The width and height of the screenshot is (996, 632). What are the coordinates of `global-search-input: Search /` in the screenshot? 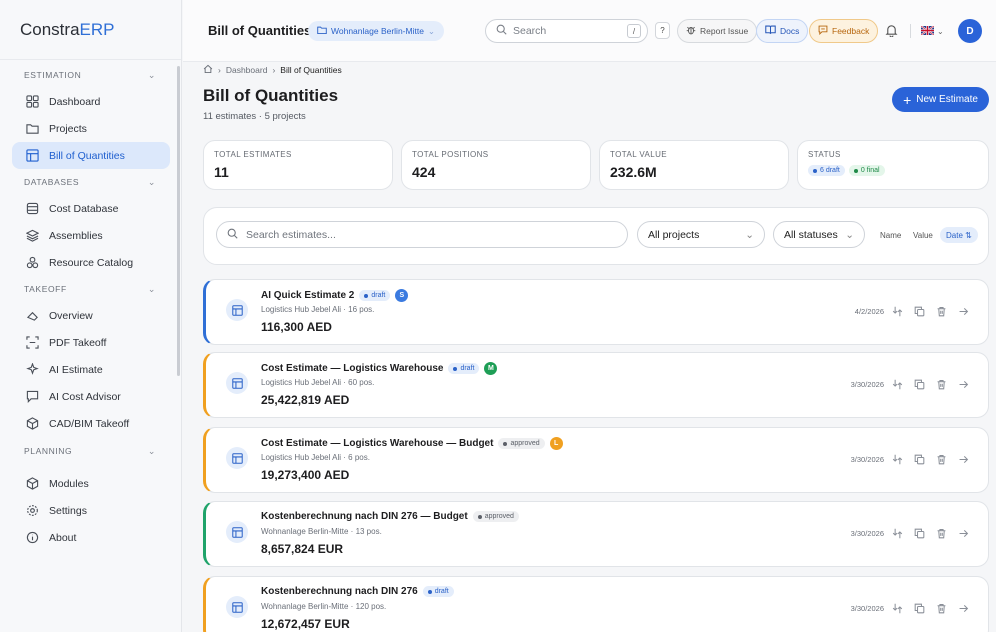 It's located at (566, 31).